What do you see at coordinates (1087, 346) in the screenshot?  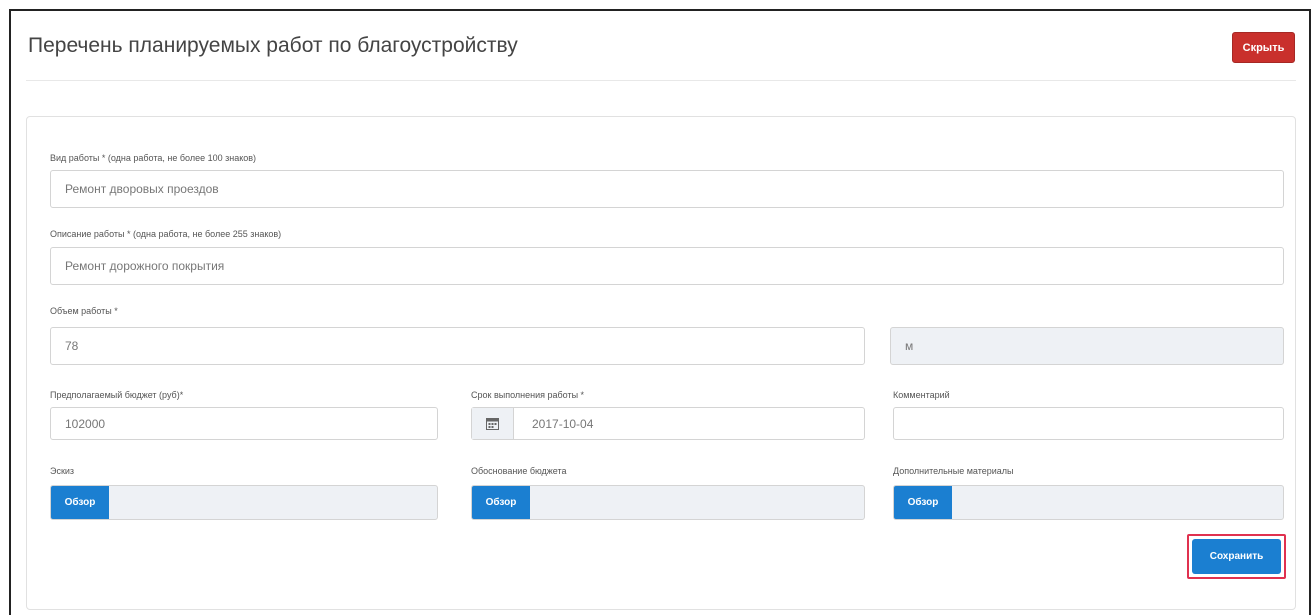 I see `unit-field: м` at bounding box center [1087, 346].